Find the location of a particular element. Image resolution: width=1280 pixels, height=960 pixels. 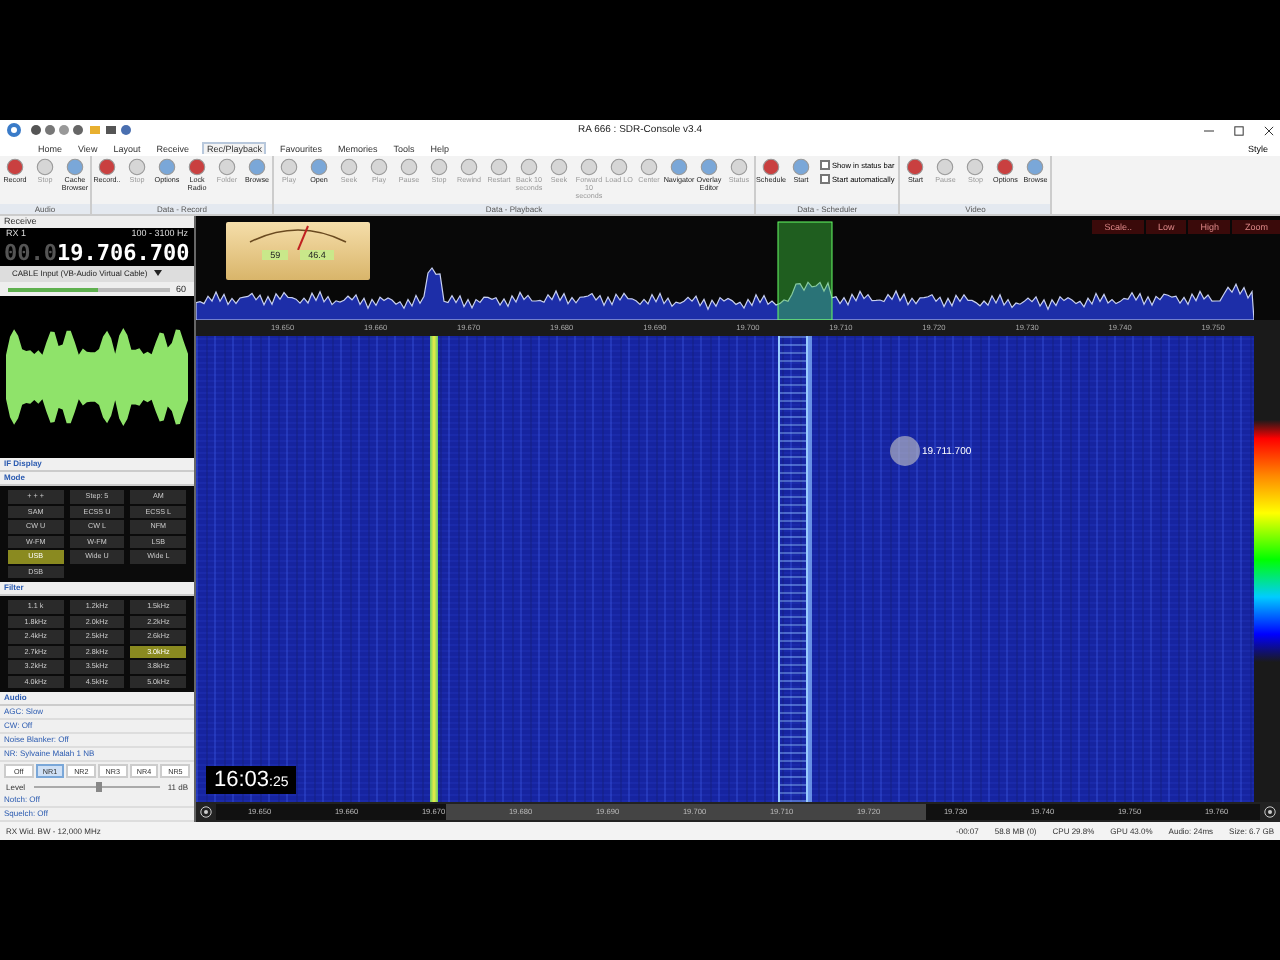

close-icon is located at coordinates (1269, 130).